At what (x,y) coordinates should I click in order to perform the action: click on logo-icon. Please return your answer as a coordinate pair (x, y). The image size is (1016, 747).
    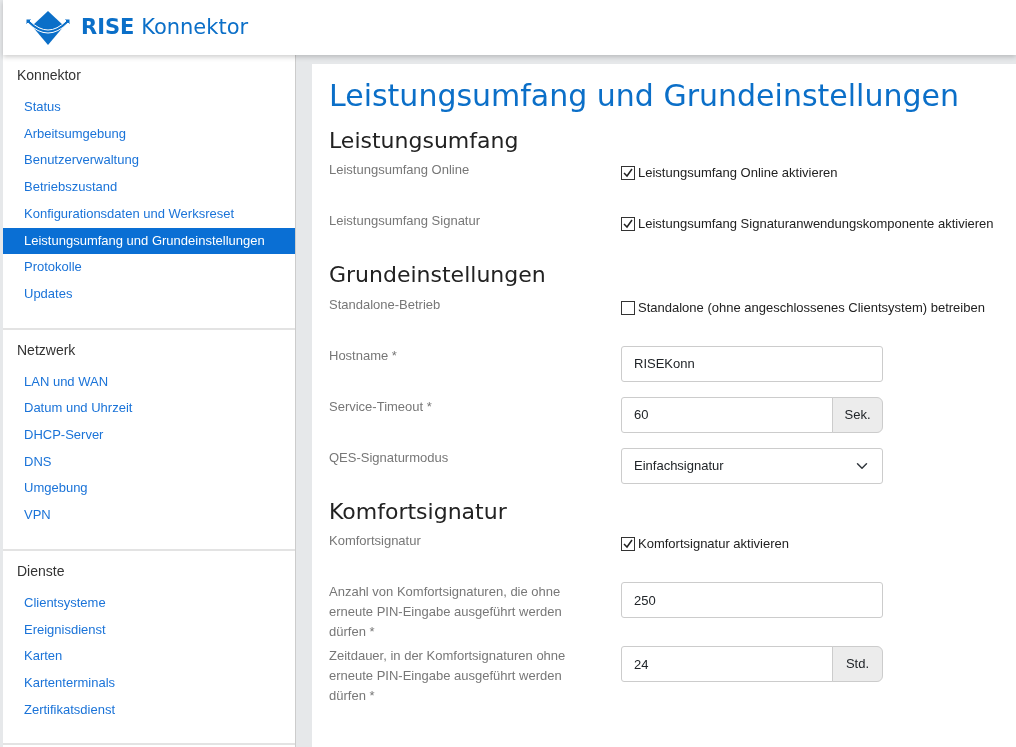
    Looking at the image, I should click on (48, 27).